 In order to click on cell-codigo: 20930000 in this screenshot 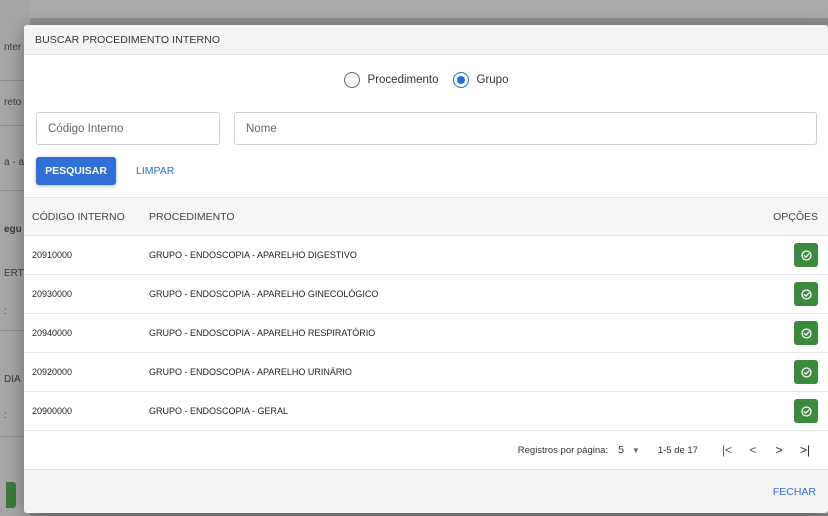, I will do `click(52, 294)`.